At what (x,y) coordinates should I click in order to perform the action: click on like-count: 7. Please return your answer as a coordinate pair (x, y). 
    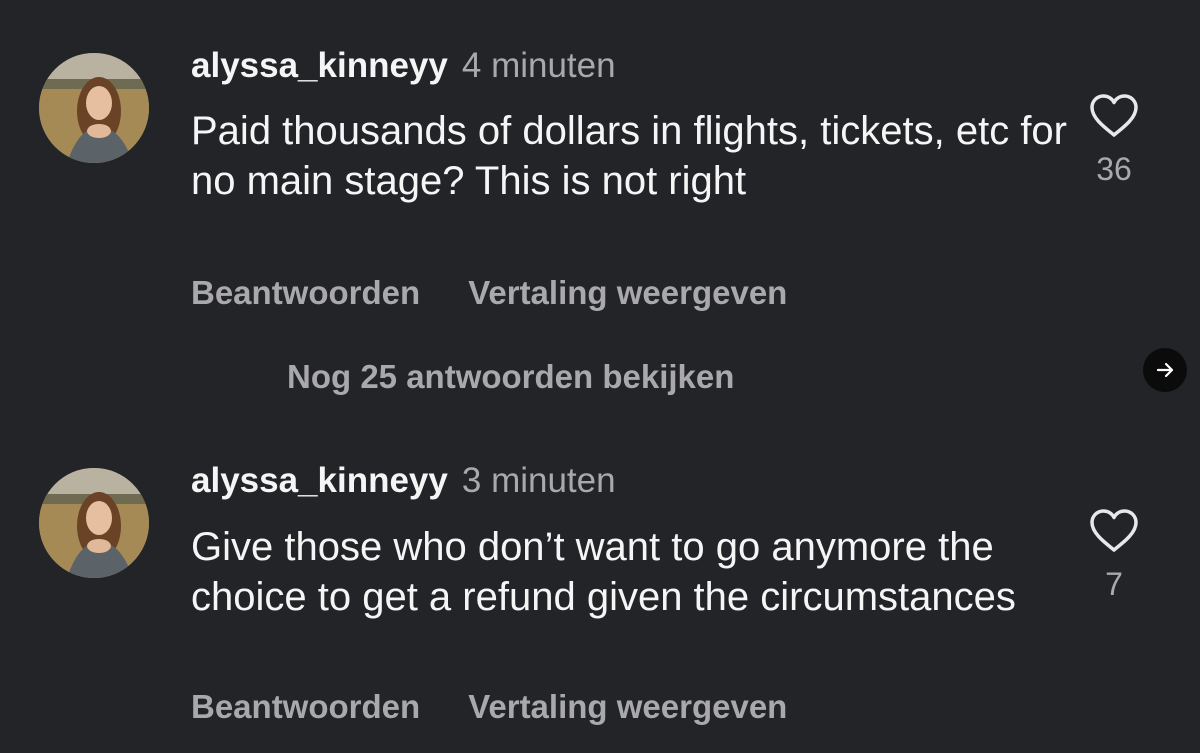
    Looking at the image, I should click on (1114, 584).